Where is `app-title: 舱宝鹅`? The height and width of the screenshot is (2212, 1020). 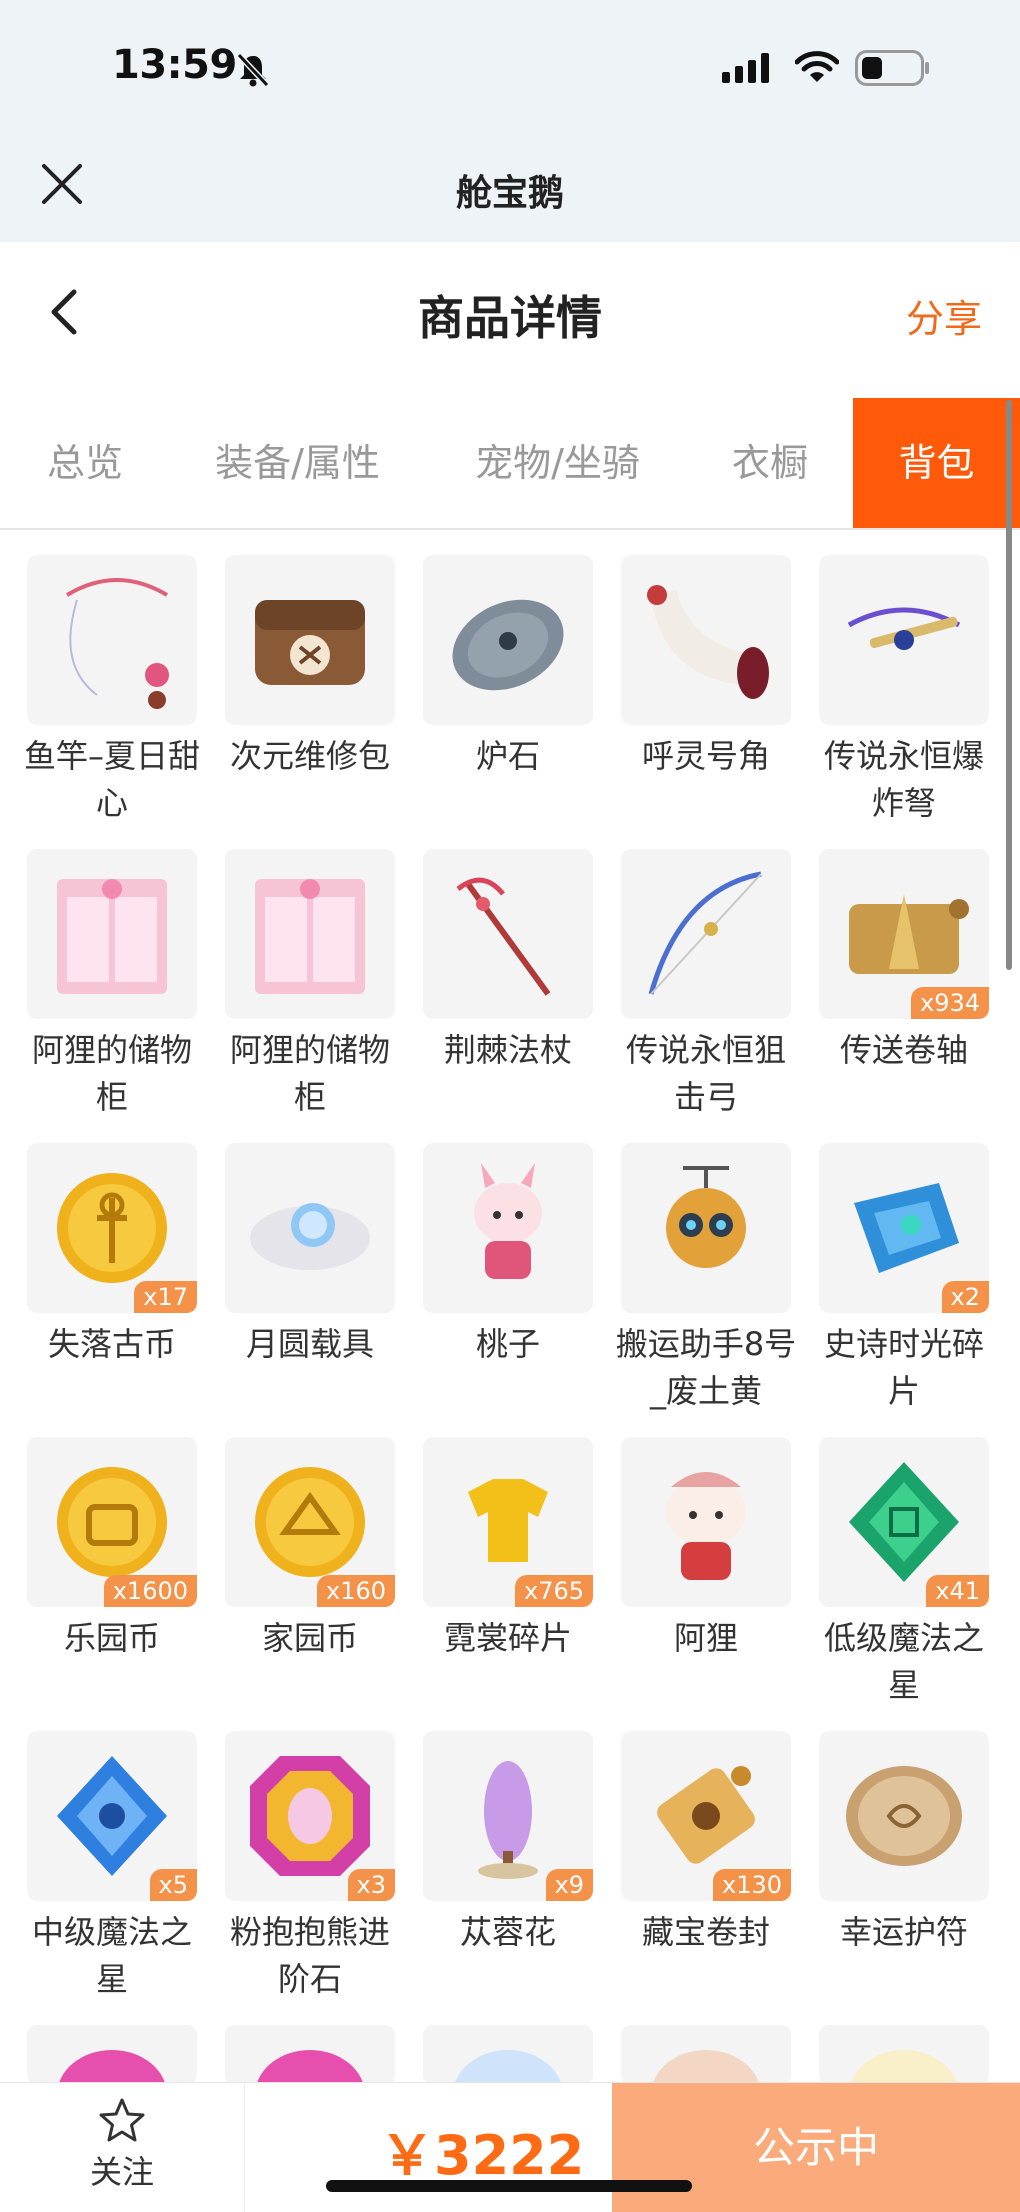
app-title: 舱宝鹅 is located at coordinates (509, 193).